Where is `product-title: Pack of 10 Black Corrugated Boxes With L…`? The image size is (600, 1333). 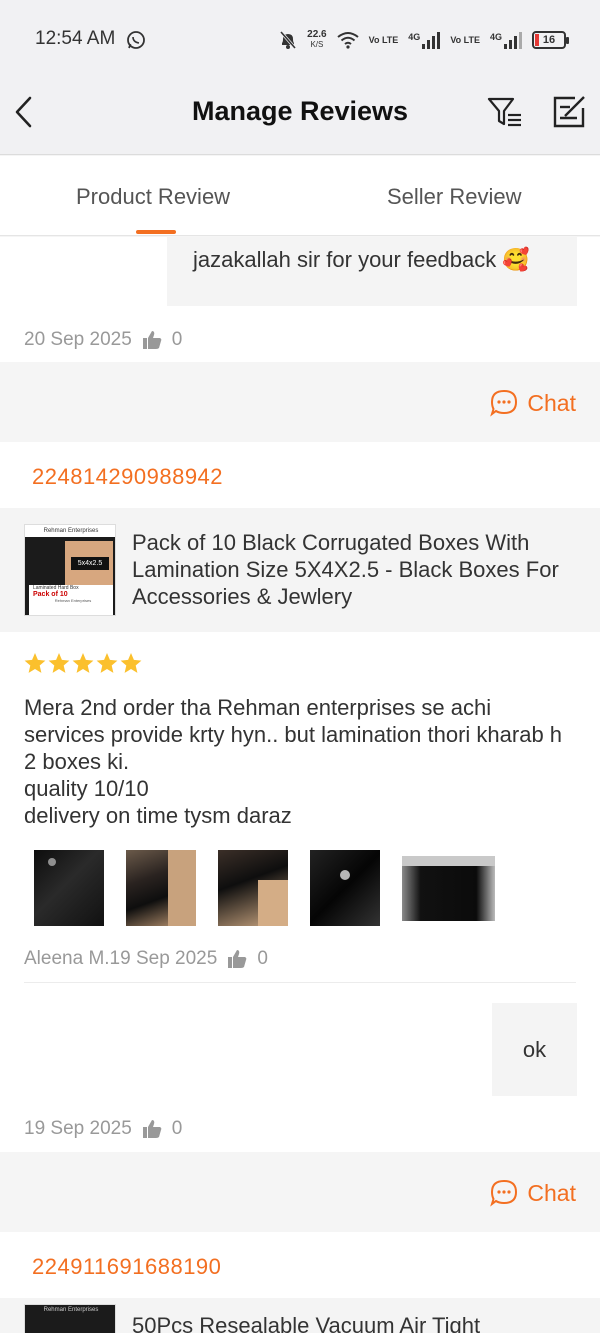 product-title: Pack of 10 Black Corrugated Boxes With L… is located at coordinates (356, 569).